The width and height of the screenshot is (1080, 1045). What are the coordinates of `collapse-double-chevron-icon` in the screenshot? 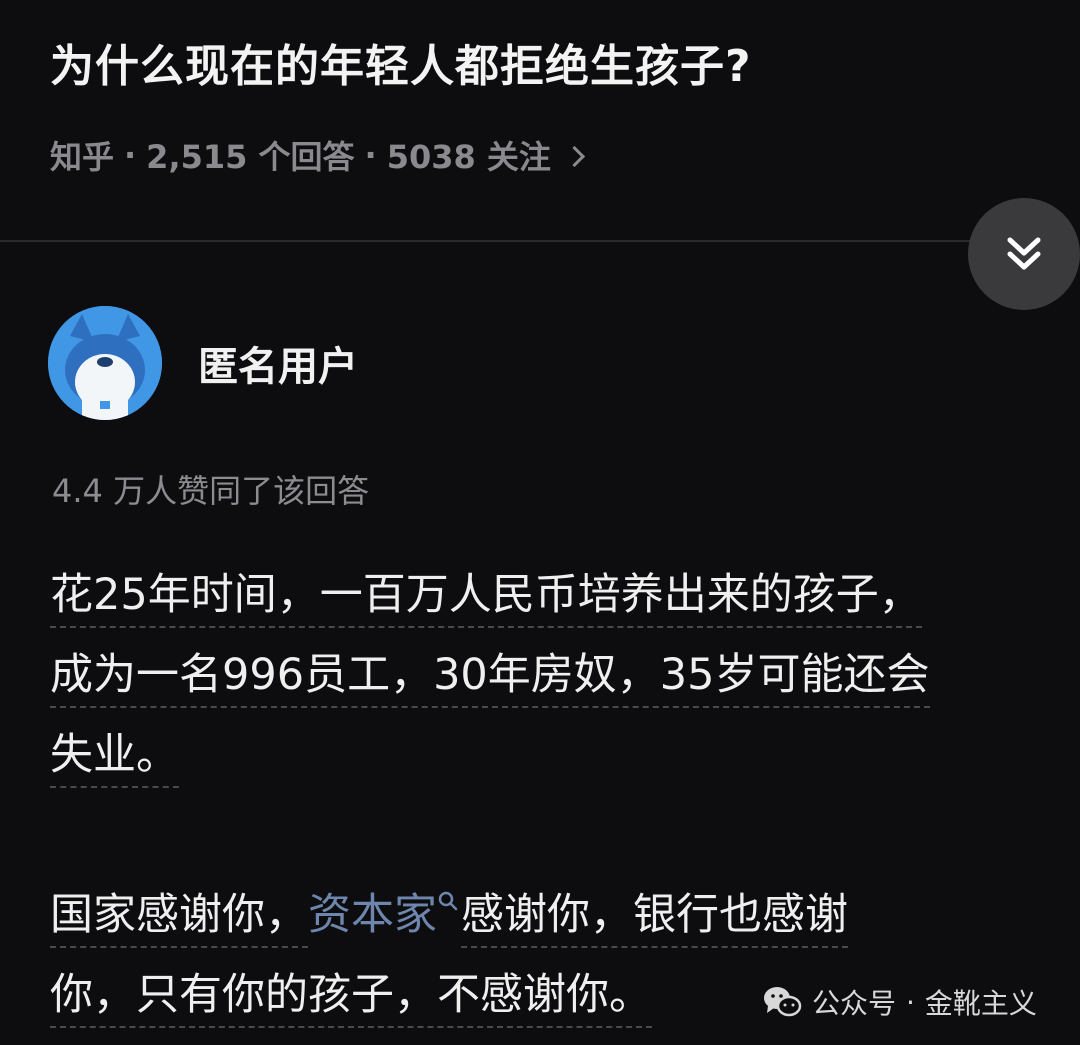 It's located at (1024, 253).